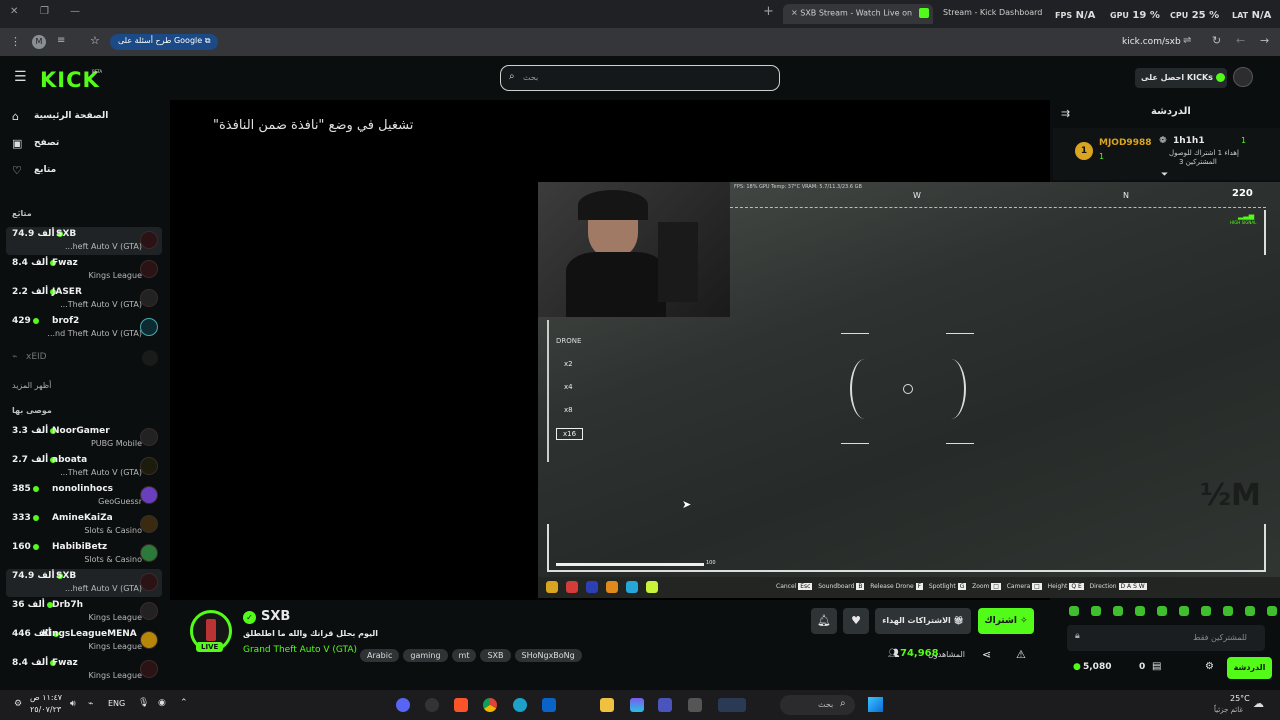  What do you see at coordinates (1065, 113) in the screenshot?
I see `collapse-chat-icon: ⇉` at bounding box center [1065, 113].